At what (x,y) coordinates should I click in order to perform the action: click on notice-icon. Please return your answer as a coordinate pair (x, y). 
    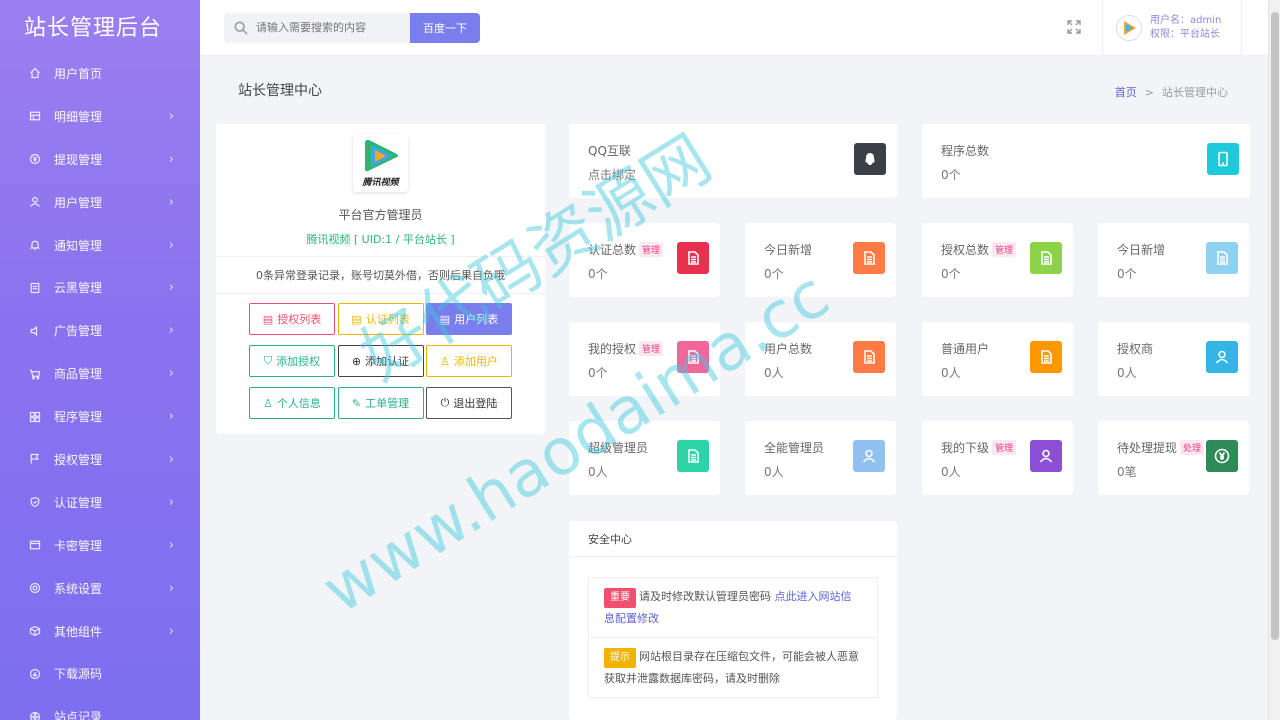
    Looking at the image, I should click on (35, 245).